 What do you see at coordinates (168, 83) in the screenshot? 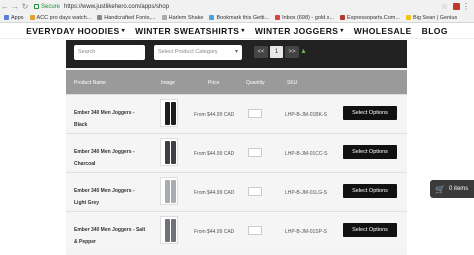
I see `header-image: Image` at bounding box center [168, 83].